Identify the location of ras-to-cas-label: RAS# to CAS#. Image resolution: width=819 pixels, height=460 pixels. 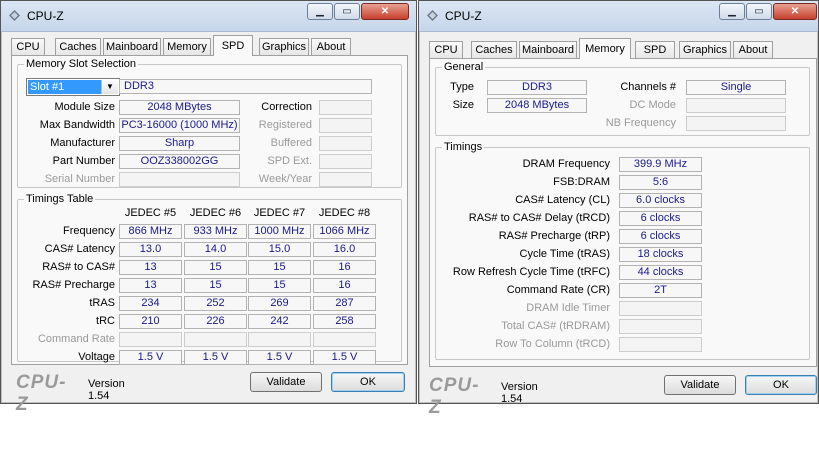
(78, 267).